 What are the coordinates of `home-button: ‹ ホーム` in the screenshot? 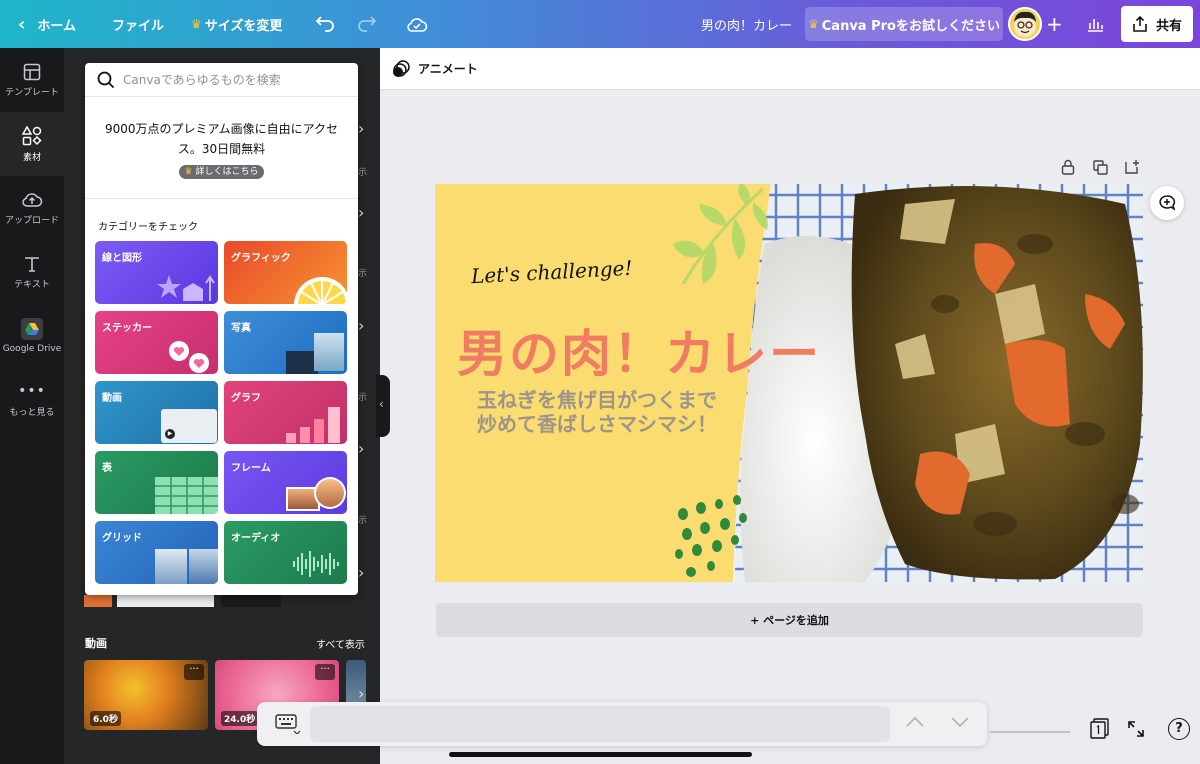 It's located at (47, 24).